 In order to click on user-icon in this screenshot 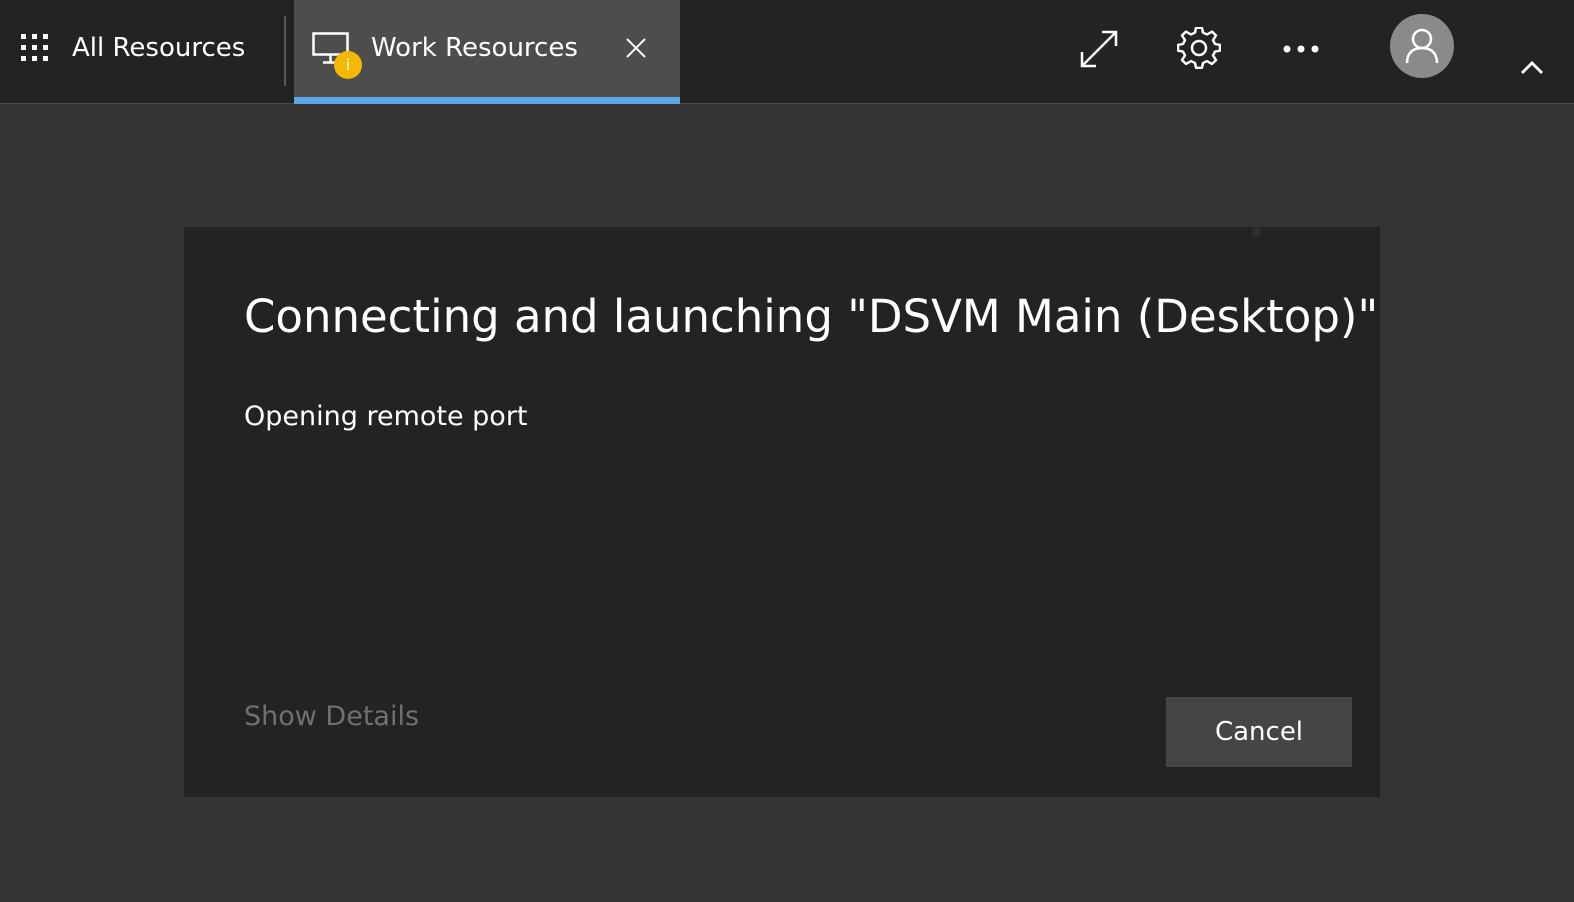, I will do `click(1422, 46)`.